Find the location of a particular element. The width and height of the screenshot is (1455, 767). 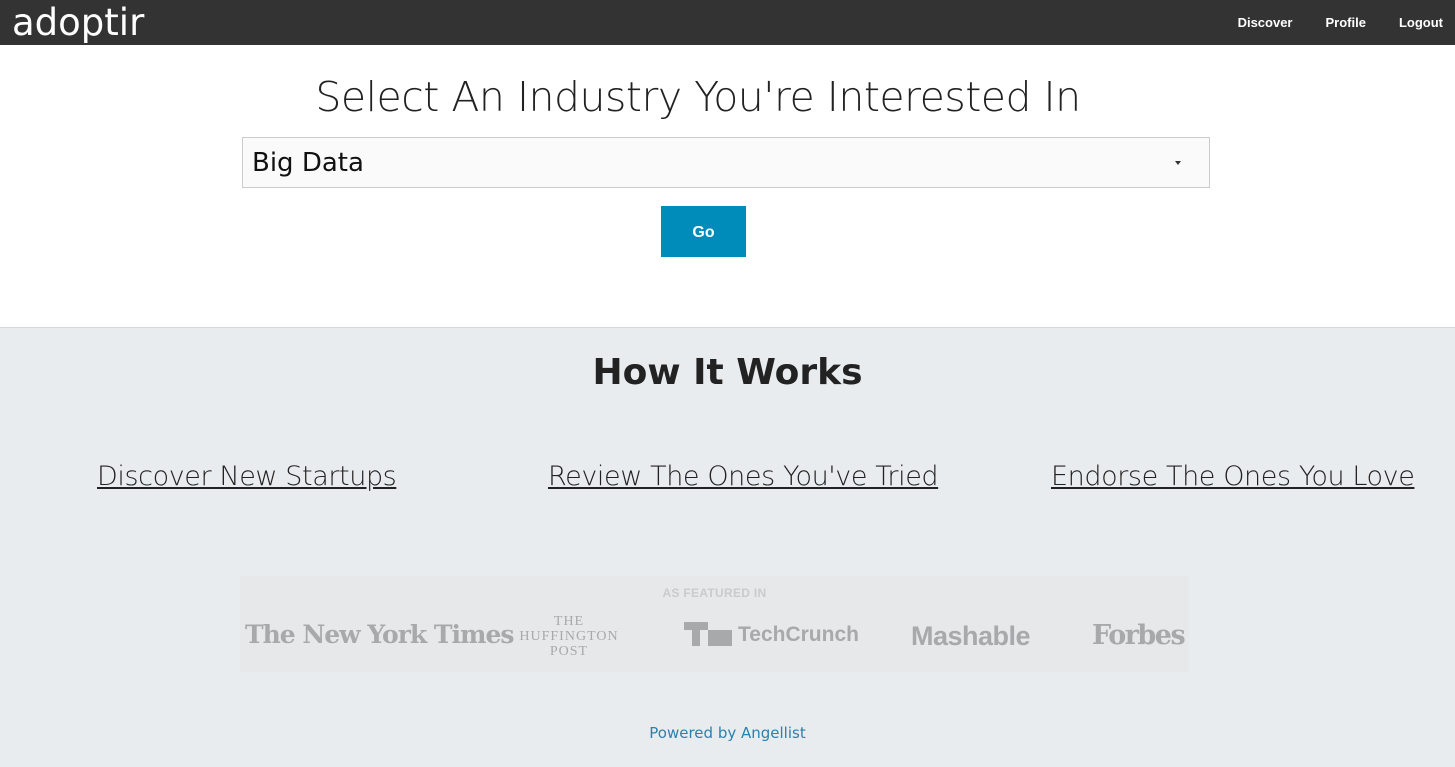

nyt-logo: The New York Times is located at coordinates (379, 634).